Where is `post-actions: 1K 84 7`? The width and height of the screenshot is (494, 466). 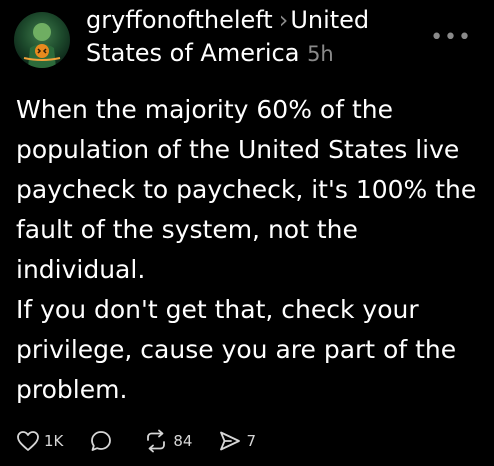
post-actions: 1K 84 7 is located at coordinates (149, 441).